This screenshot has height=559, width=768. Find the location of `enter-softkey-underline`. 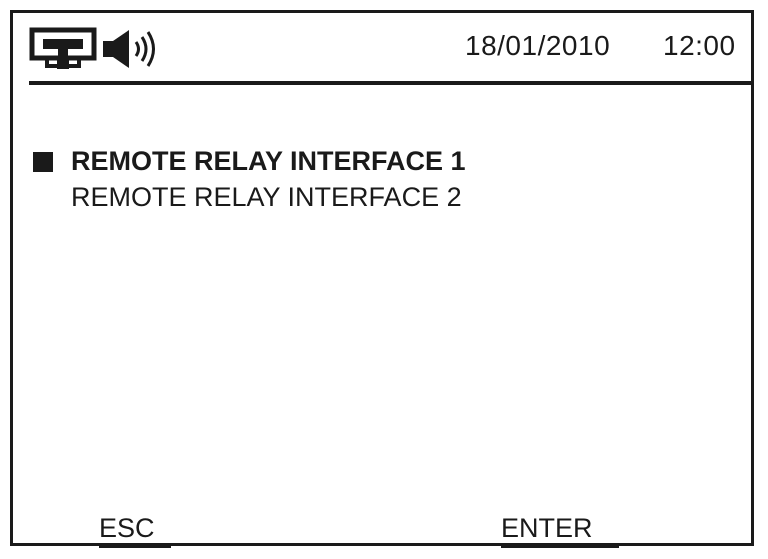

enter-softkey-underline is located at coordinates (560, 547).